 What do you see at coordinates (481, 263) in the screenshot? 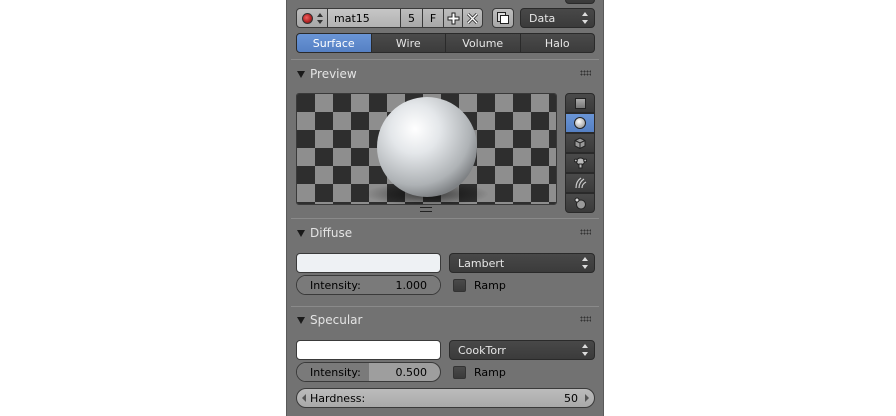
I see `diffuse-shader-text: Lambert` at bounding box center [481, 263].